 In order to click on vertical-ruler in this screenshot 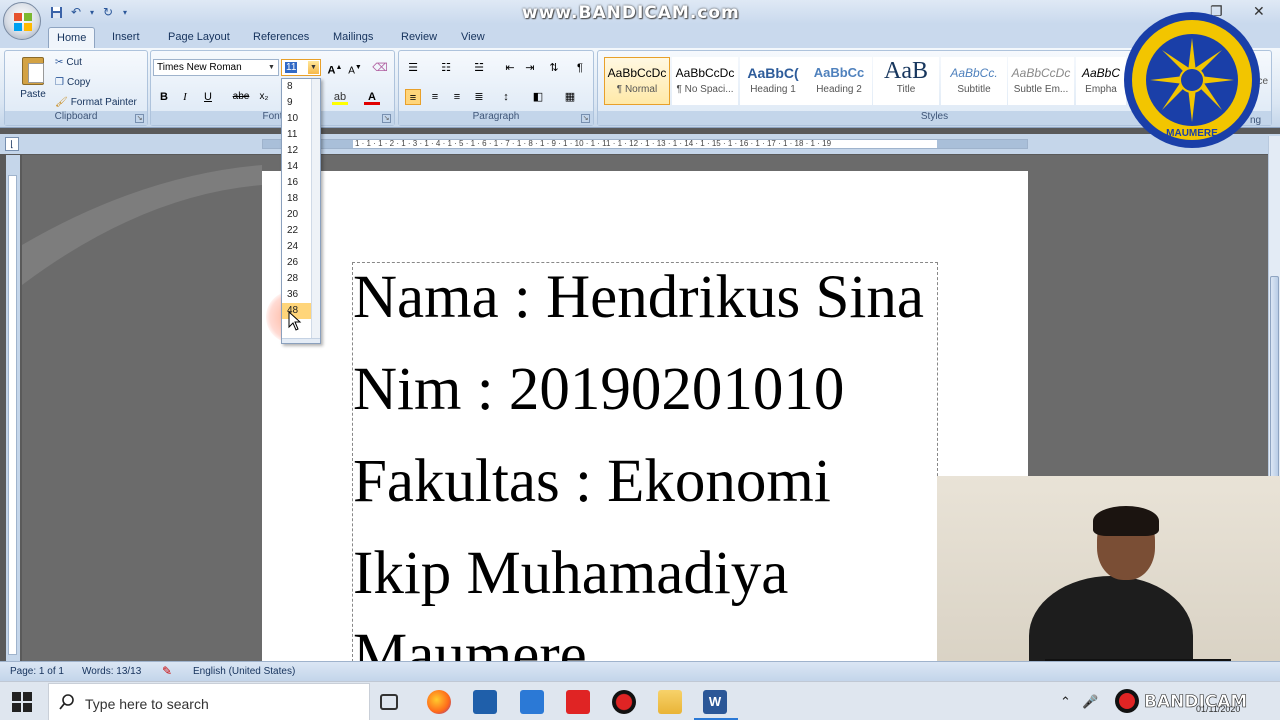, I will do `click(13, 408)`.